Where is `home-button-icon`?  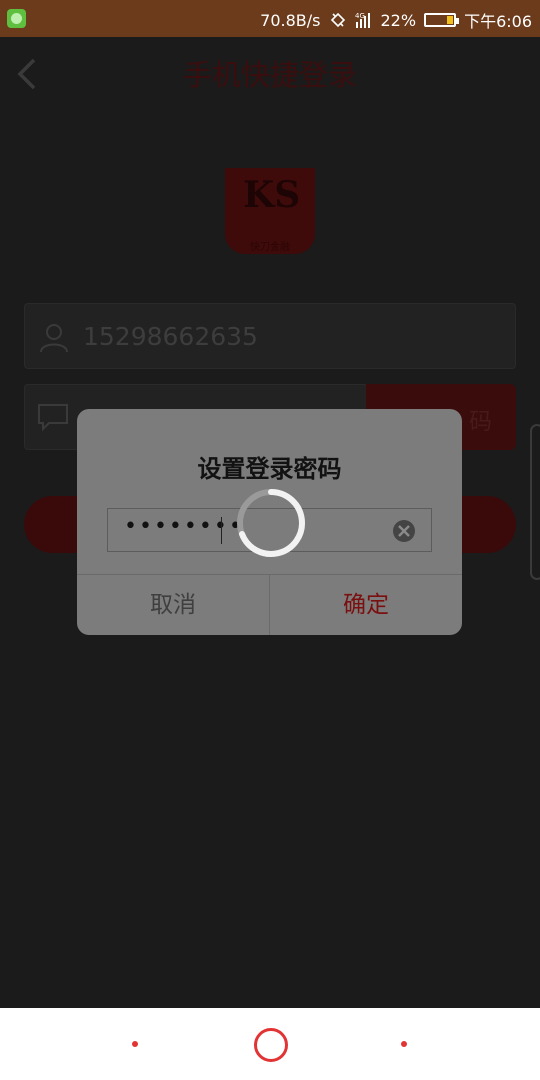
home-button-icon is located at coordinates (271, 1045).